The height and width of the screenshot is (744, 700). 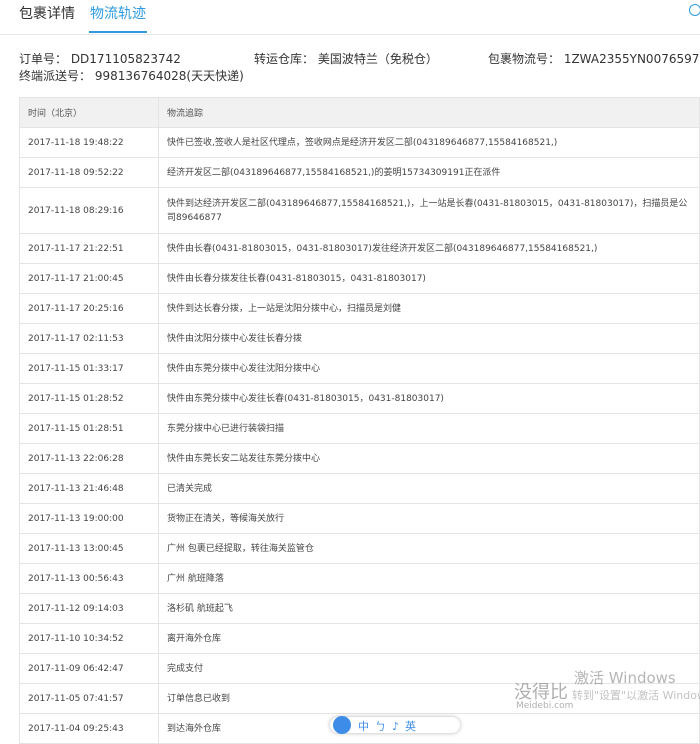 I want to click on table-row: 2017-11-15 01:33:17 快件由东莞分拨中心发往沈阳分拨中心, so click(x=359, y=368).